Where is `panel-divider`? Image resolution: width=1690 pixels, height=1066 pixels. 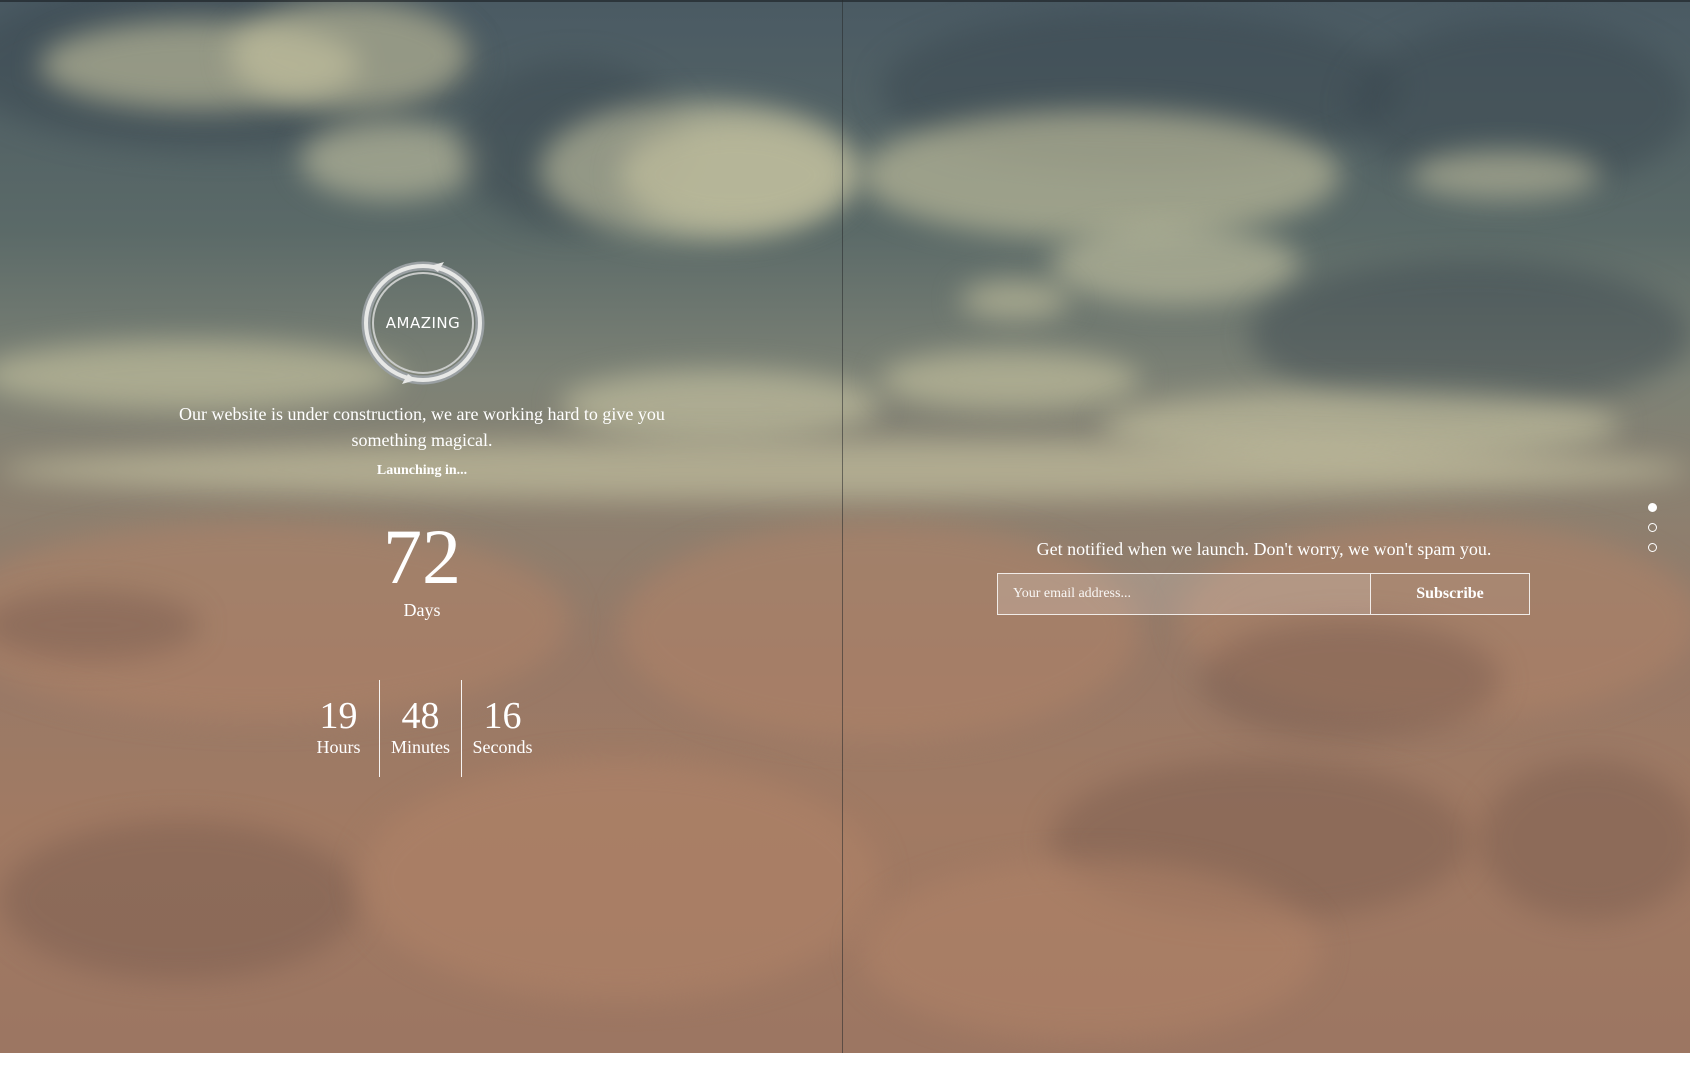 panel-divider is located at coordinates (842, 526).